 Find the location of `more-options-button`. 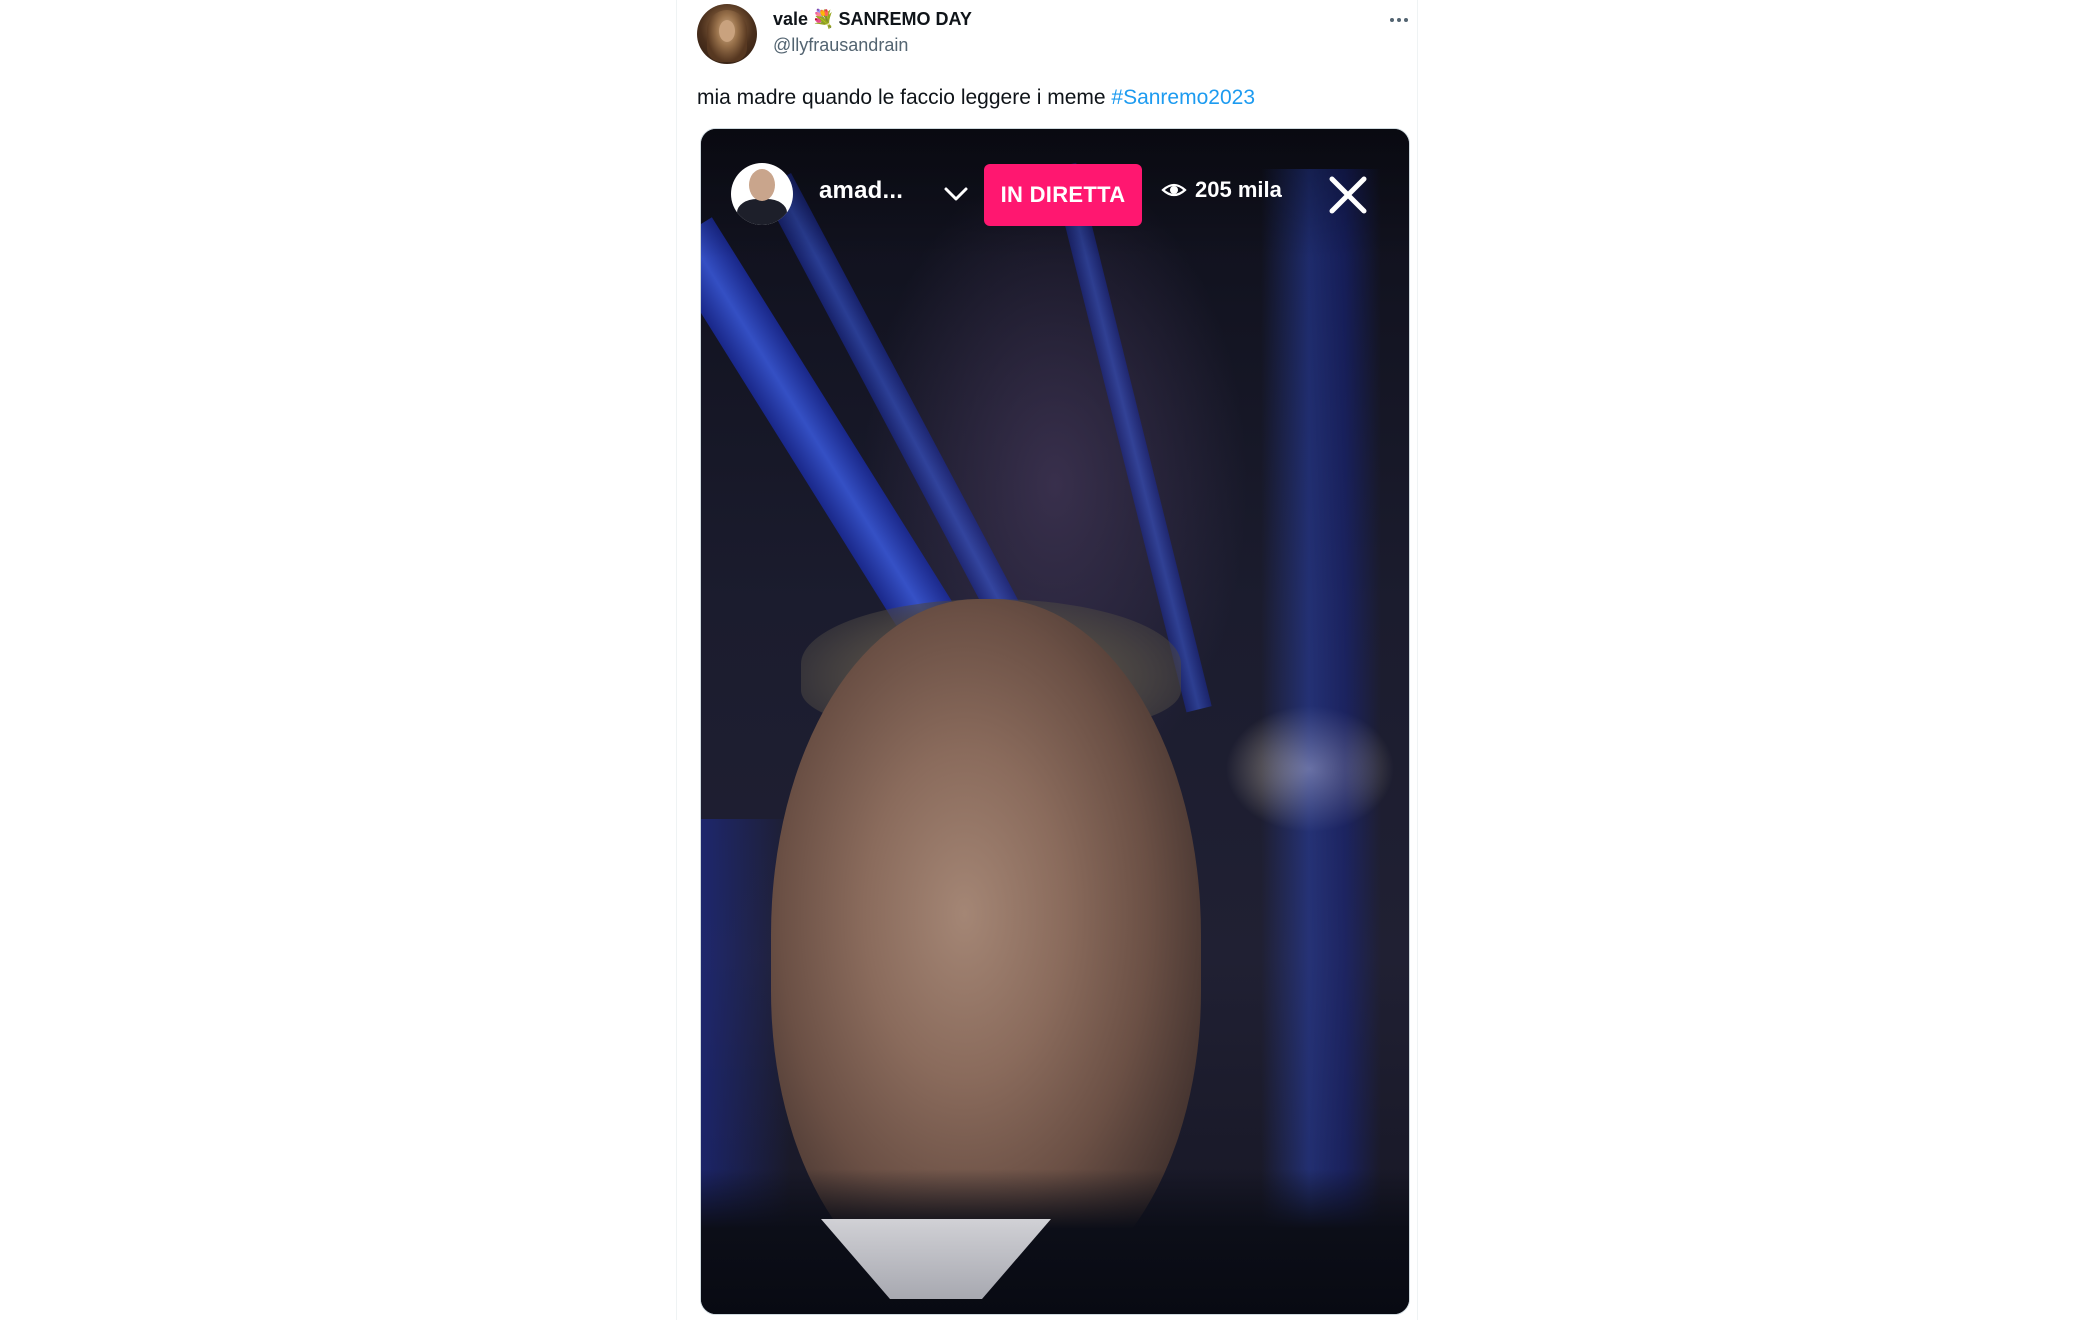

more-options-button is located at coordinates (1399, 20).